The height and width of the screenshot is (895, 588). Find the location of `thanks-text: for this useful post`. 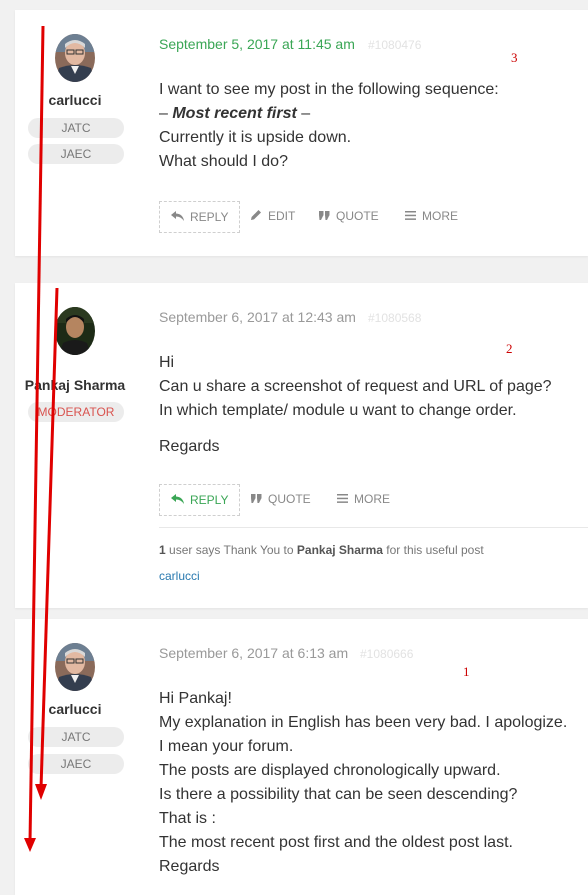

thanks-text: for this useful post is located at coordinates (433, 550).